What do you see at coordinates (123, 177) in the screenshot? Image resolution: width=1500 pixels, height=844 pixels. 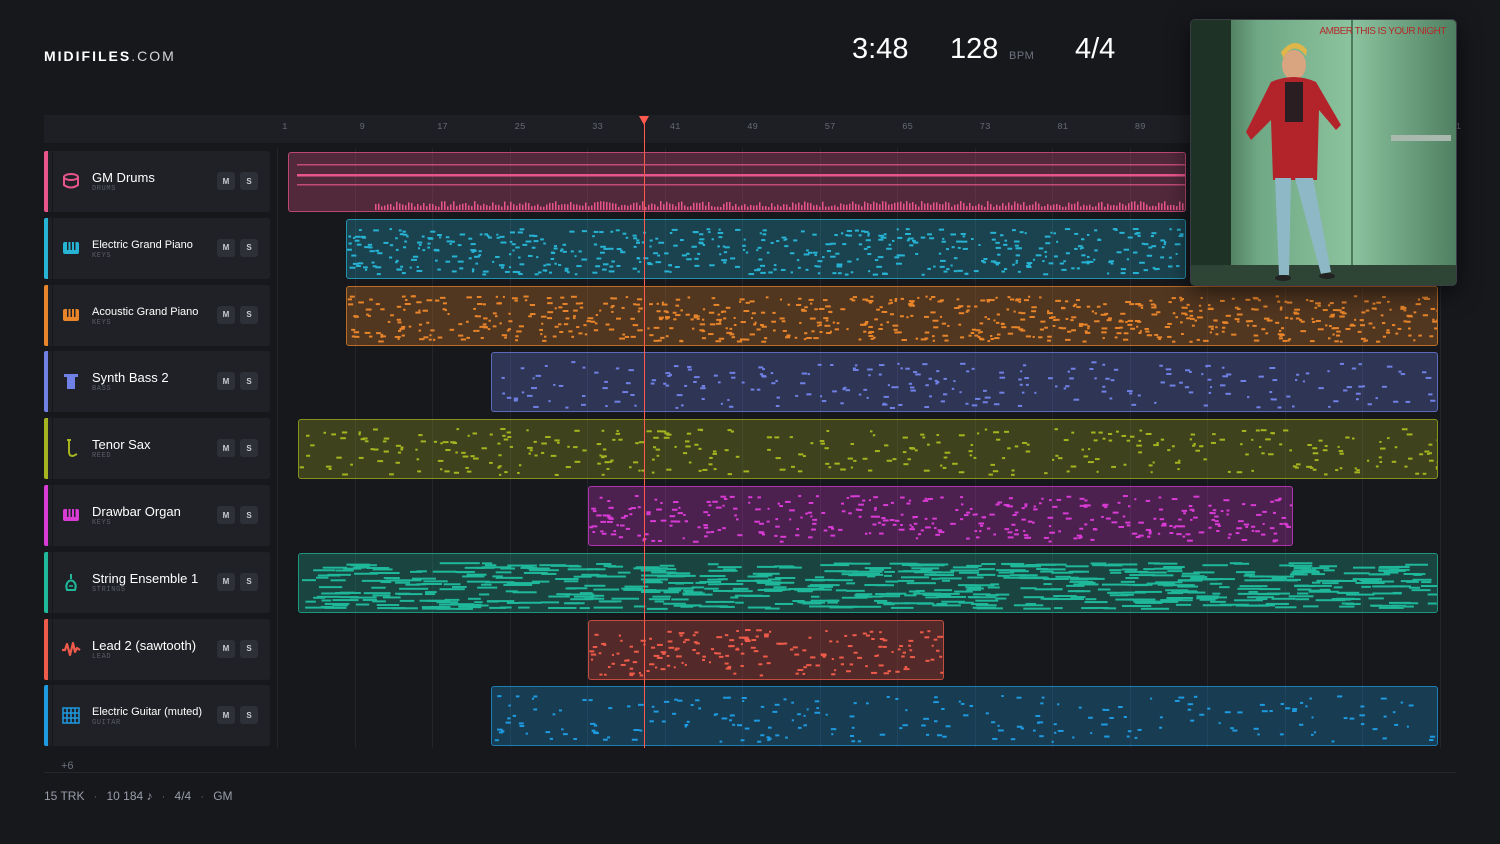 I see `track-name: GM Drums` at bounding box center [123, 177].